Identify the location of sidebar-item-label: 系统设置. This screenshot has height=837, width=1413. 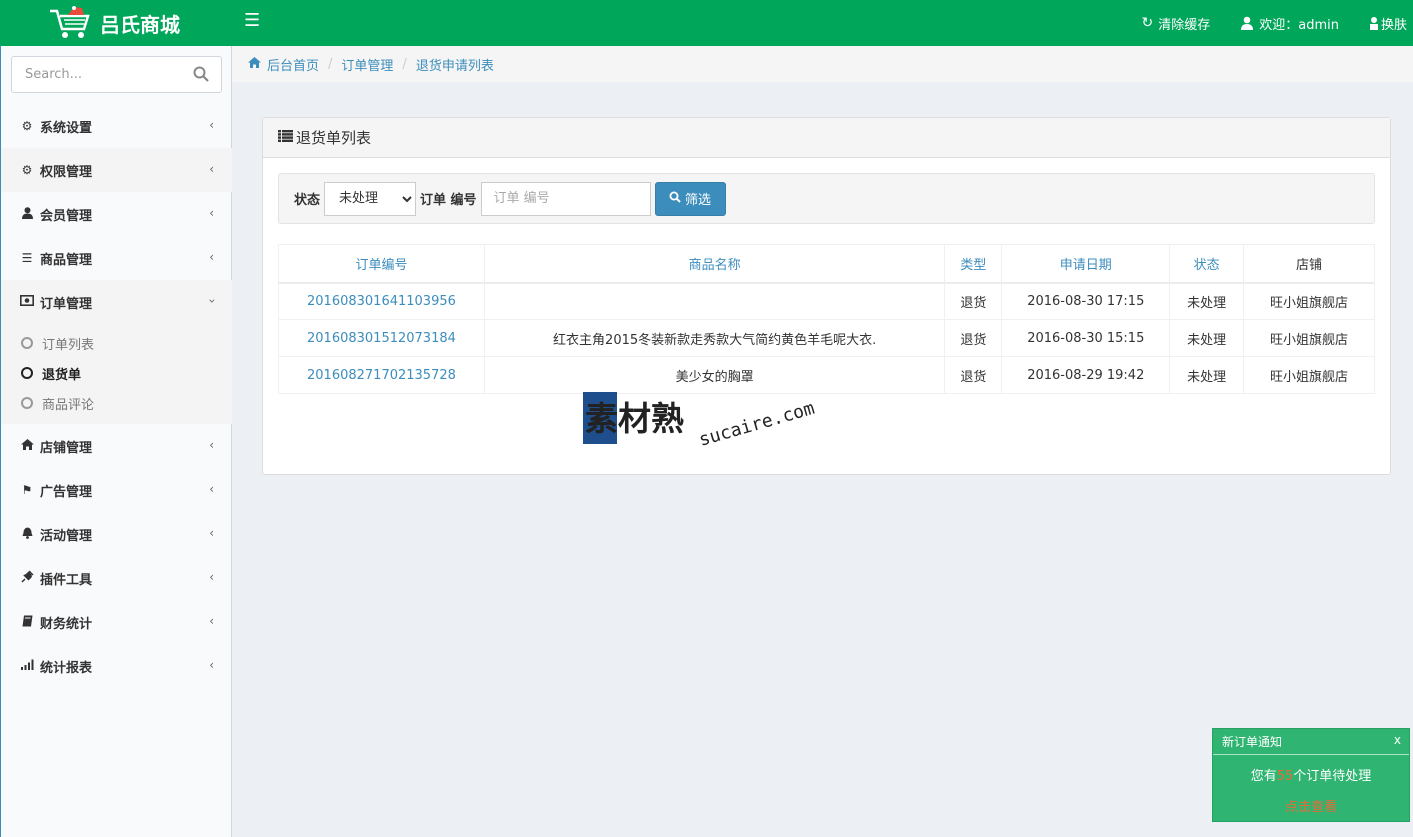
(66, 128).